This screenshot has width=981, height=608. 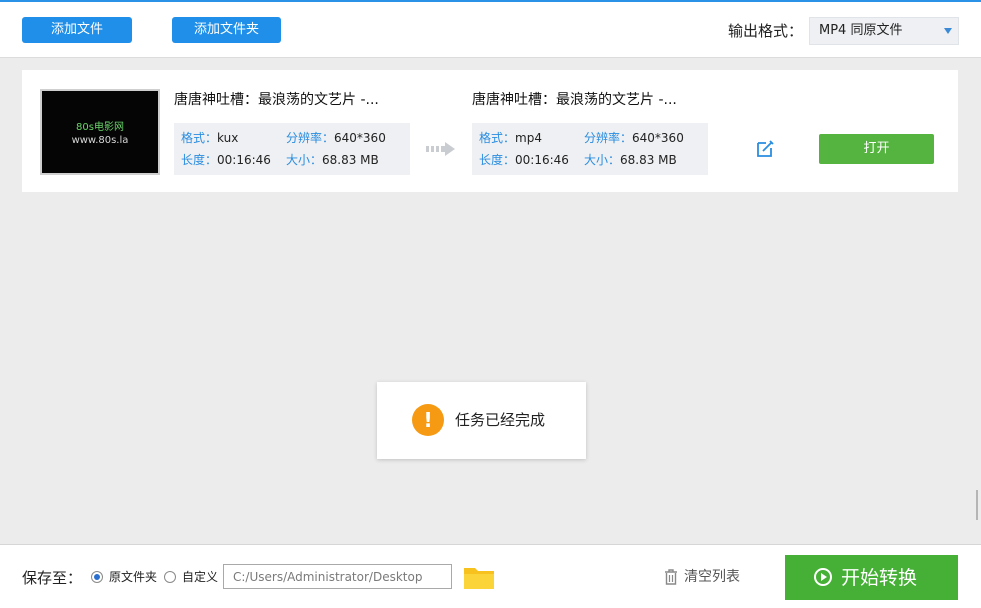 I want to click on source-resolution: 分辨率：640*360, so click(x=336, y=138).